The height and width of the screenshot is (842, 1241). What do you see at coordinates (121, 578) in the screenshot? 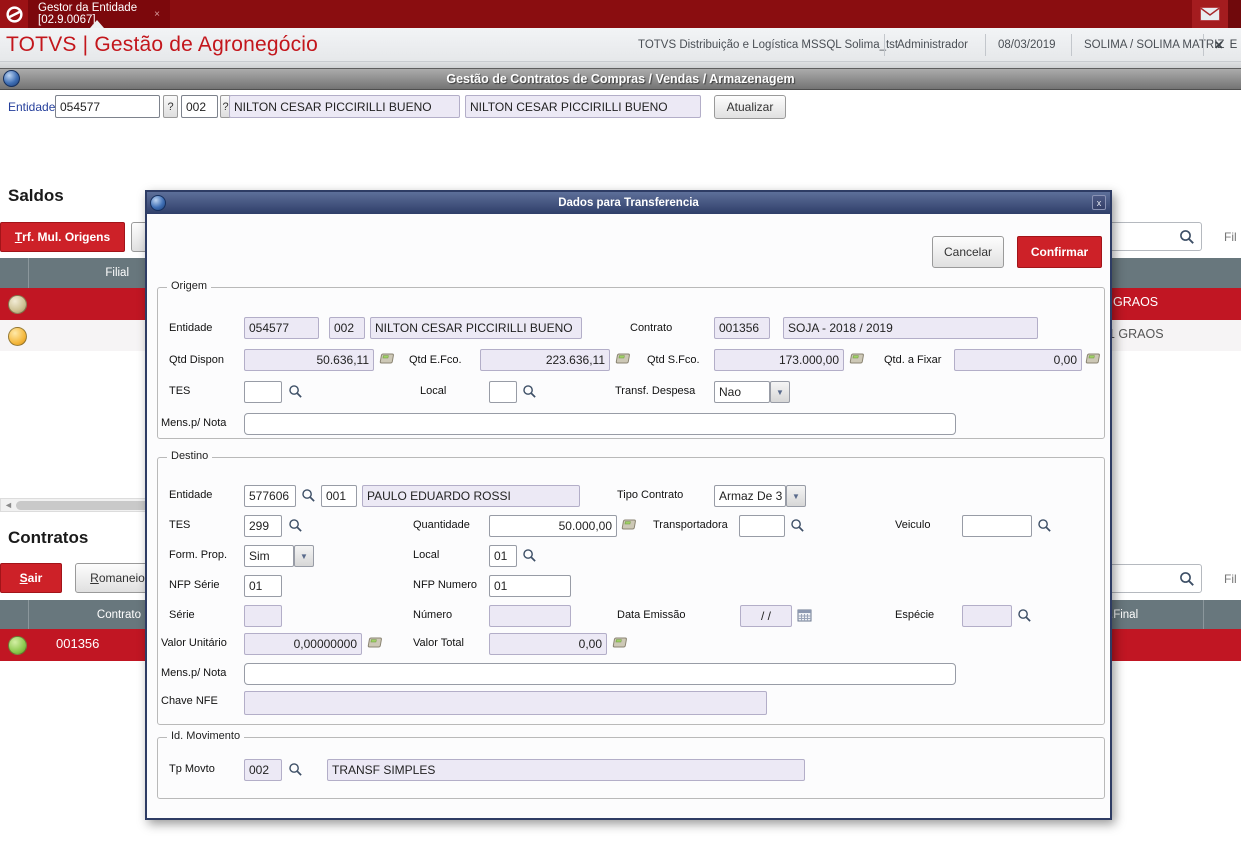
I see `romaneio-label: omaneio` at bounding box center [121, 578].